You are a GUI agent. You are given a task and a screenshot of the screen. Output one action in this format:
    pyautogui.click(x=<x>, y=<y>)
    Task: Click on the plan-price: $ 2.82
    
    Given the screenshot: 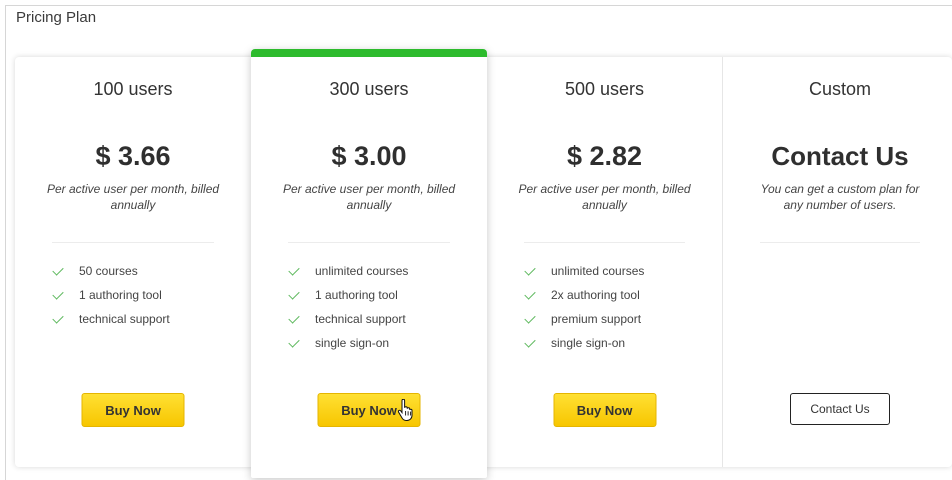 What is the action you would take?
    pyautogui.click(x=604, y=156)
    